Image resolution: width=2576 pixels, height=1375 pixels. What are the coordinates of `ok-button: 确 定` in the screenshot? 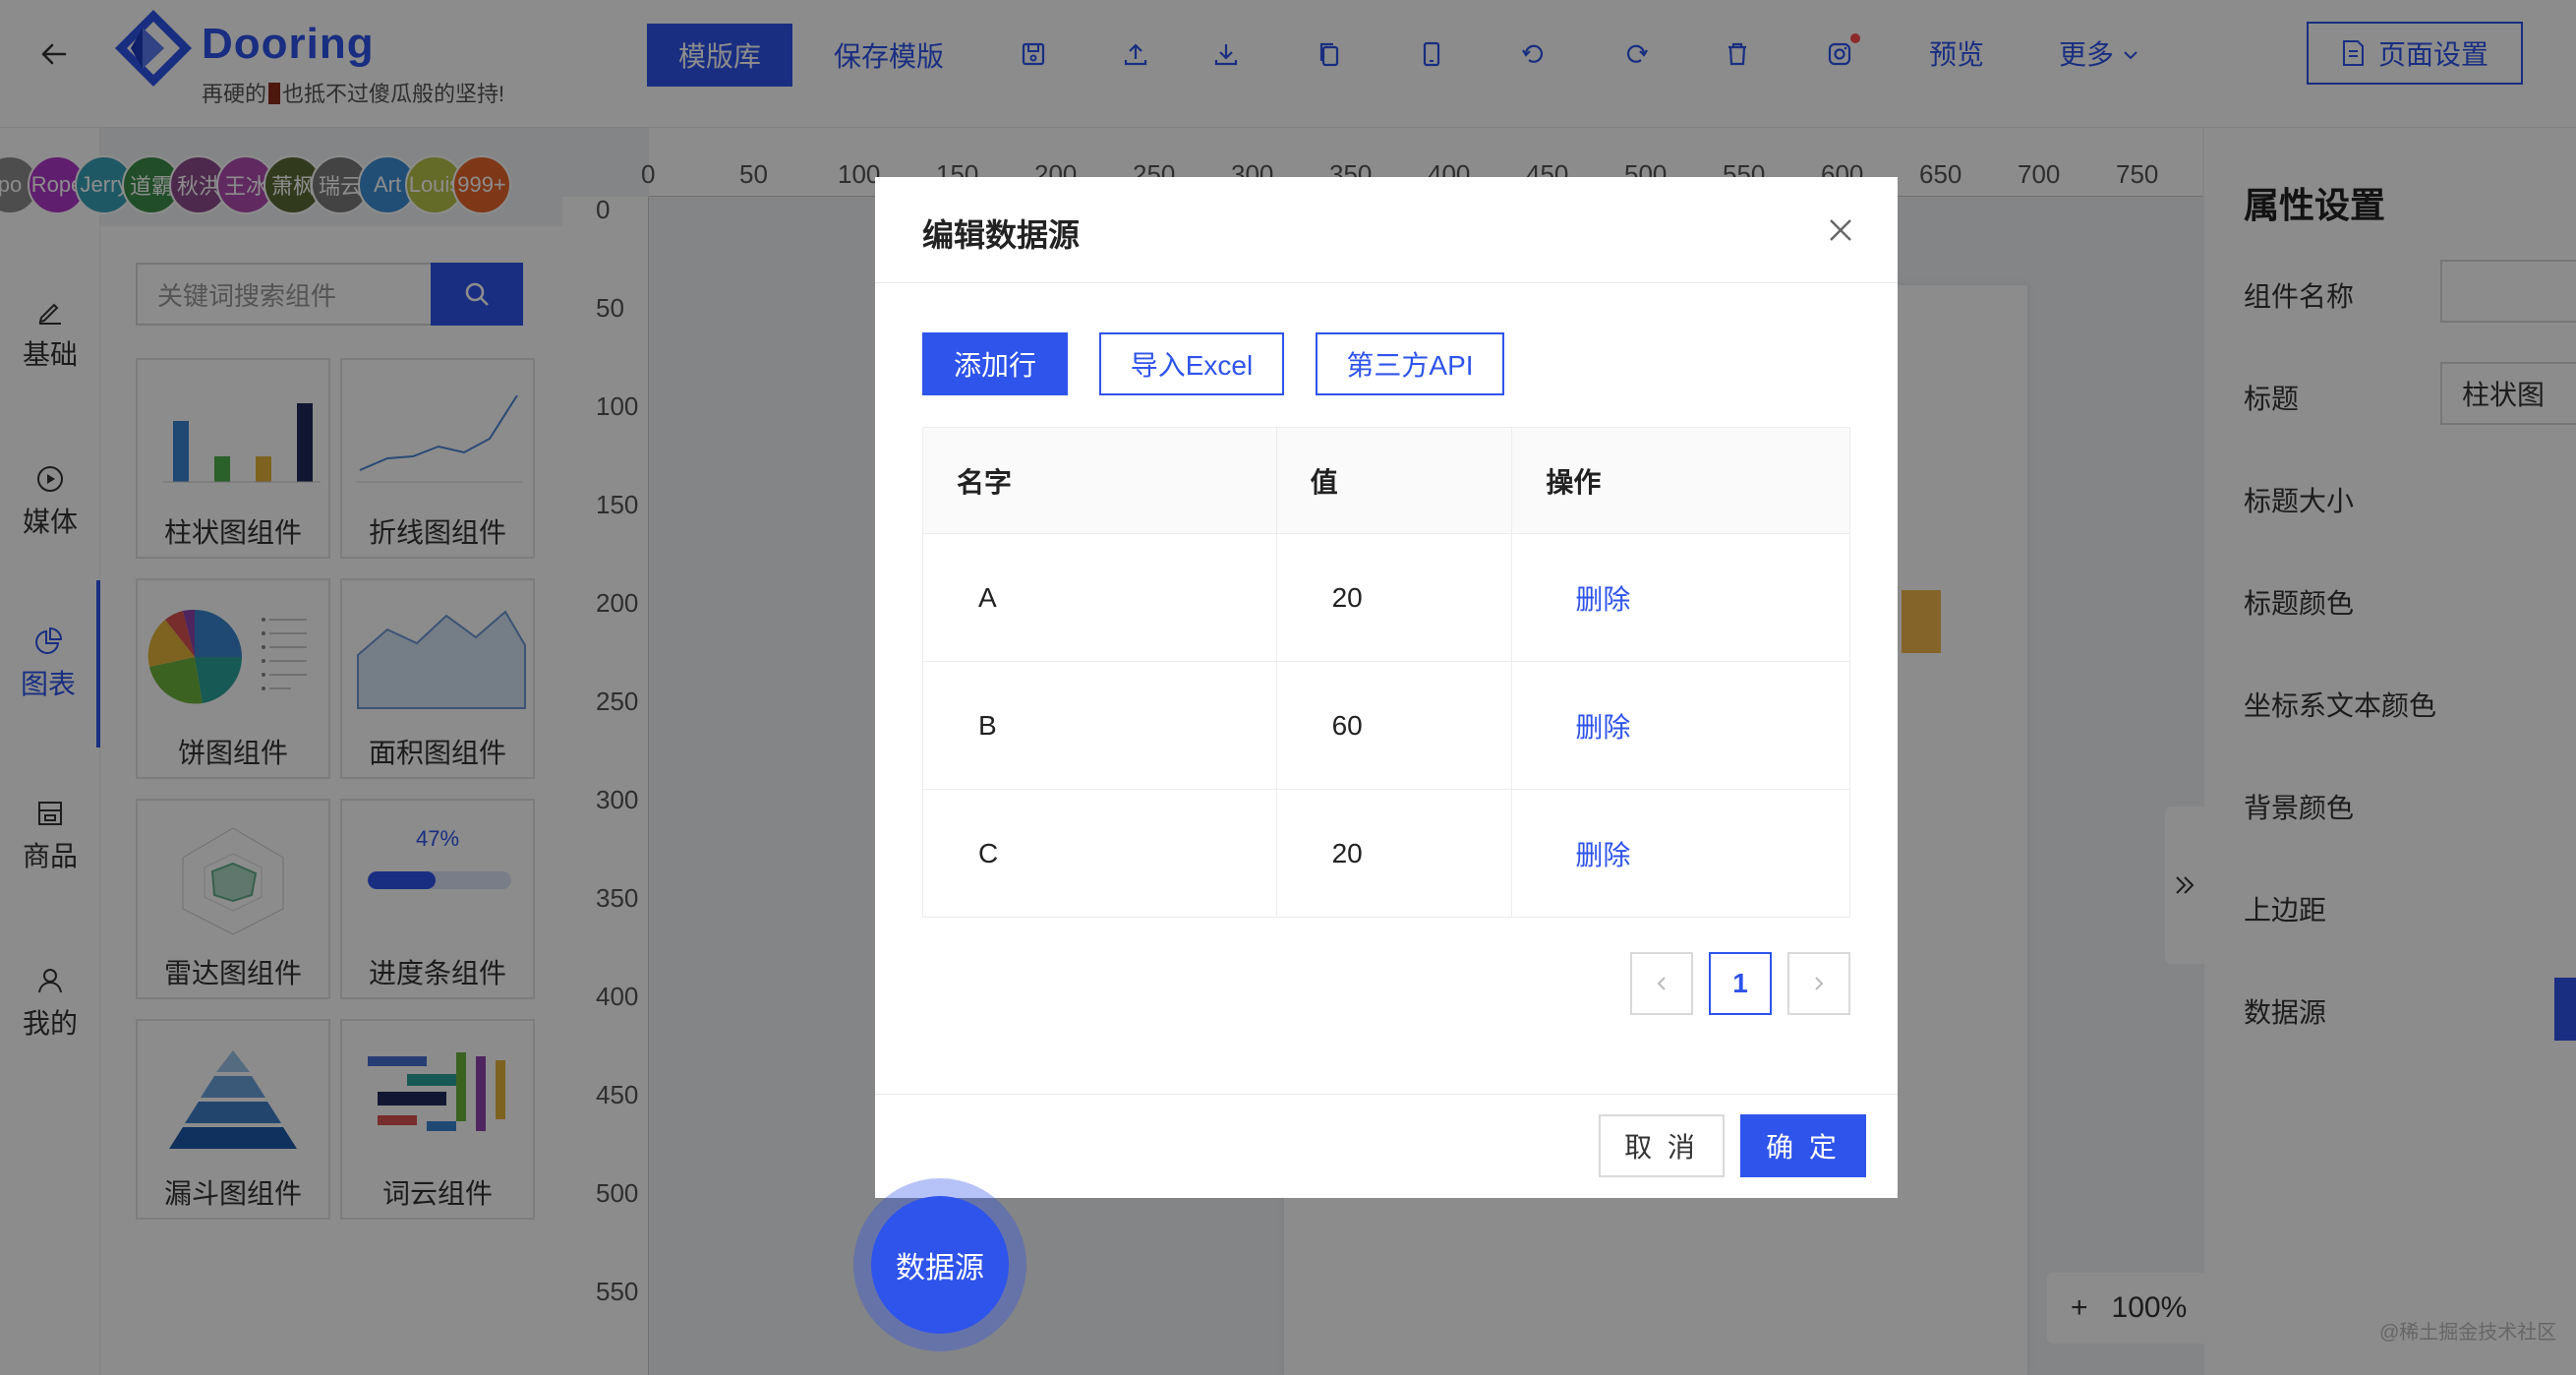 It's located at (1803, 1145).